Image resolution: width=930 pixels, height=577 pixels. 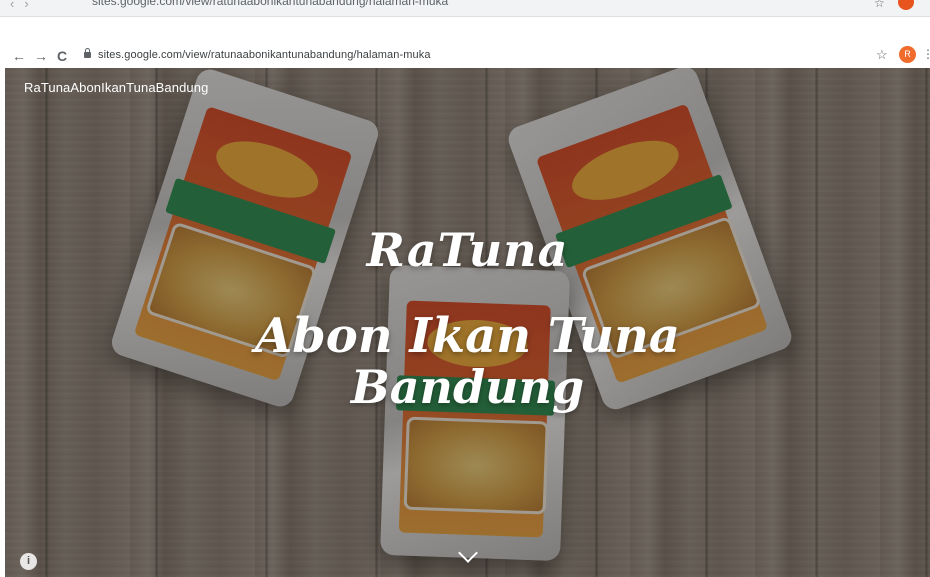 What do you see at coordinates (879, 5) in the screenshot?
I see `ghost-star-icon: ☆` at bounding box center [879, 5].